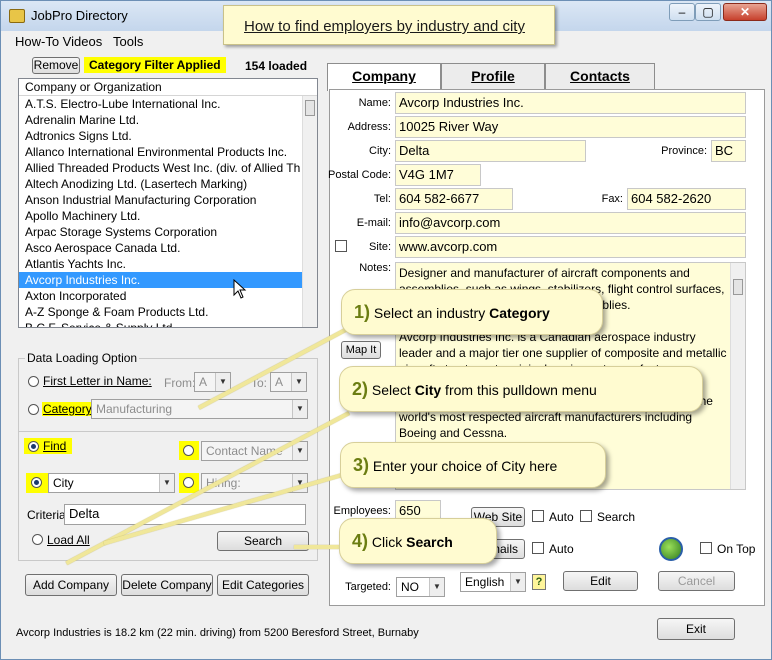 The image size is (772, 660). I want to click on loaded-count: 154 loaded, so click(276, 66).